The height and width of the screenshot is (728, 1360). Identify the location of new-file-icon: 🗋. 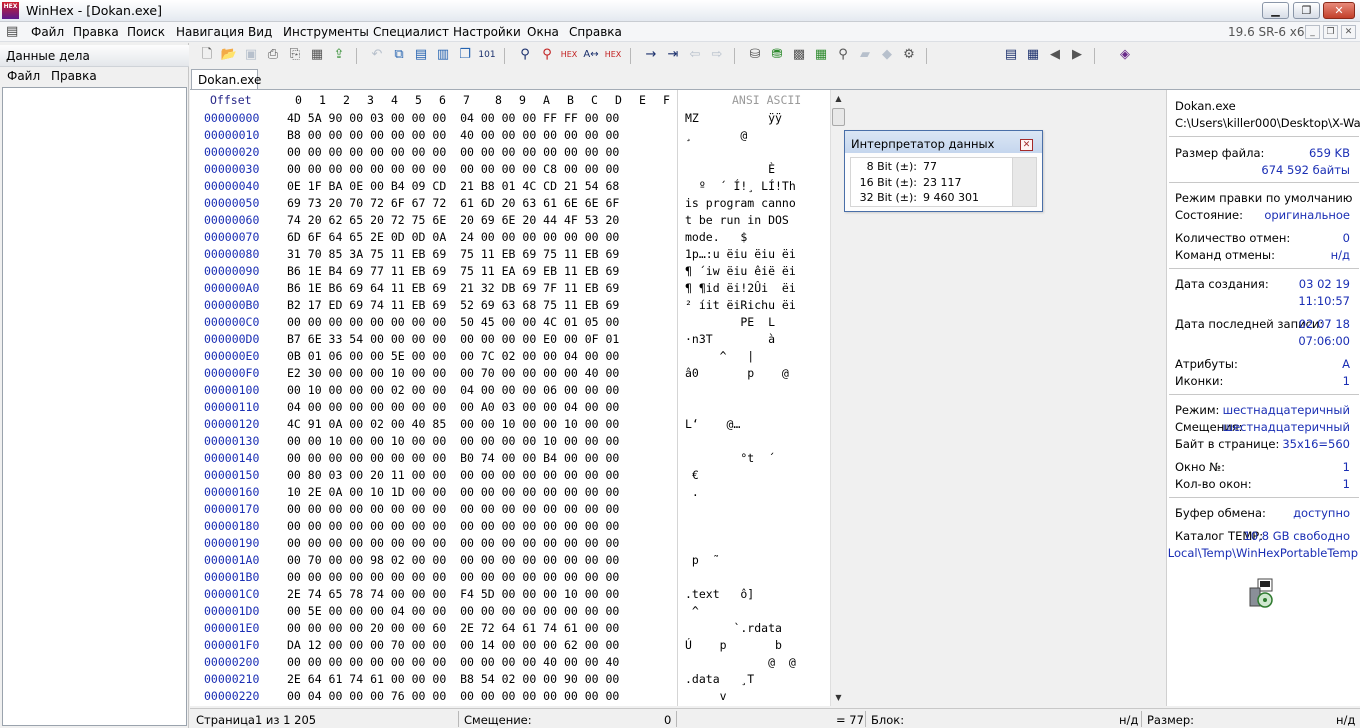
(207, 55).